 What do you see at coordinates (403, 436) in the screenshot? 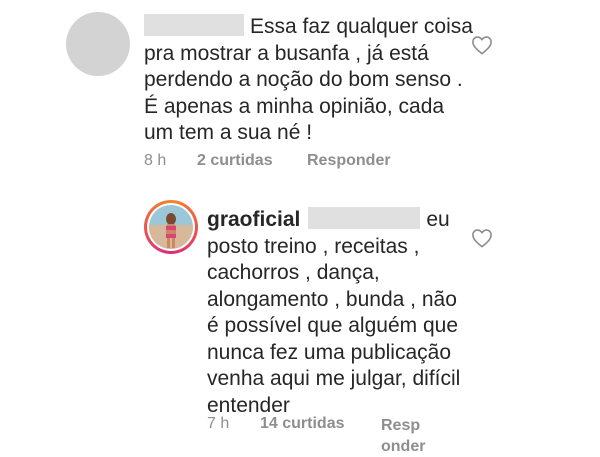
I see `reply-reply-button: Resp onder` at bounding box center [403, 436].